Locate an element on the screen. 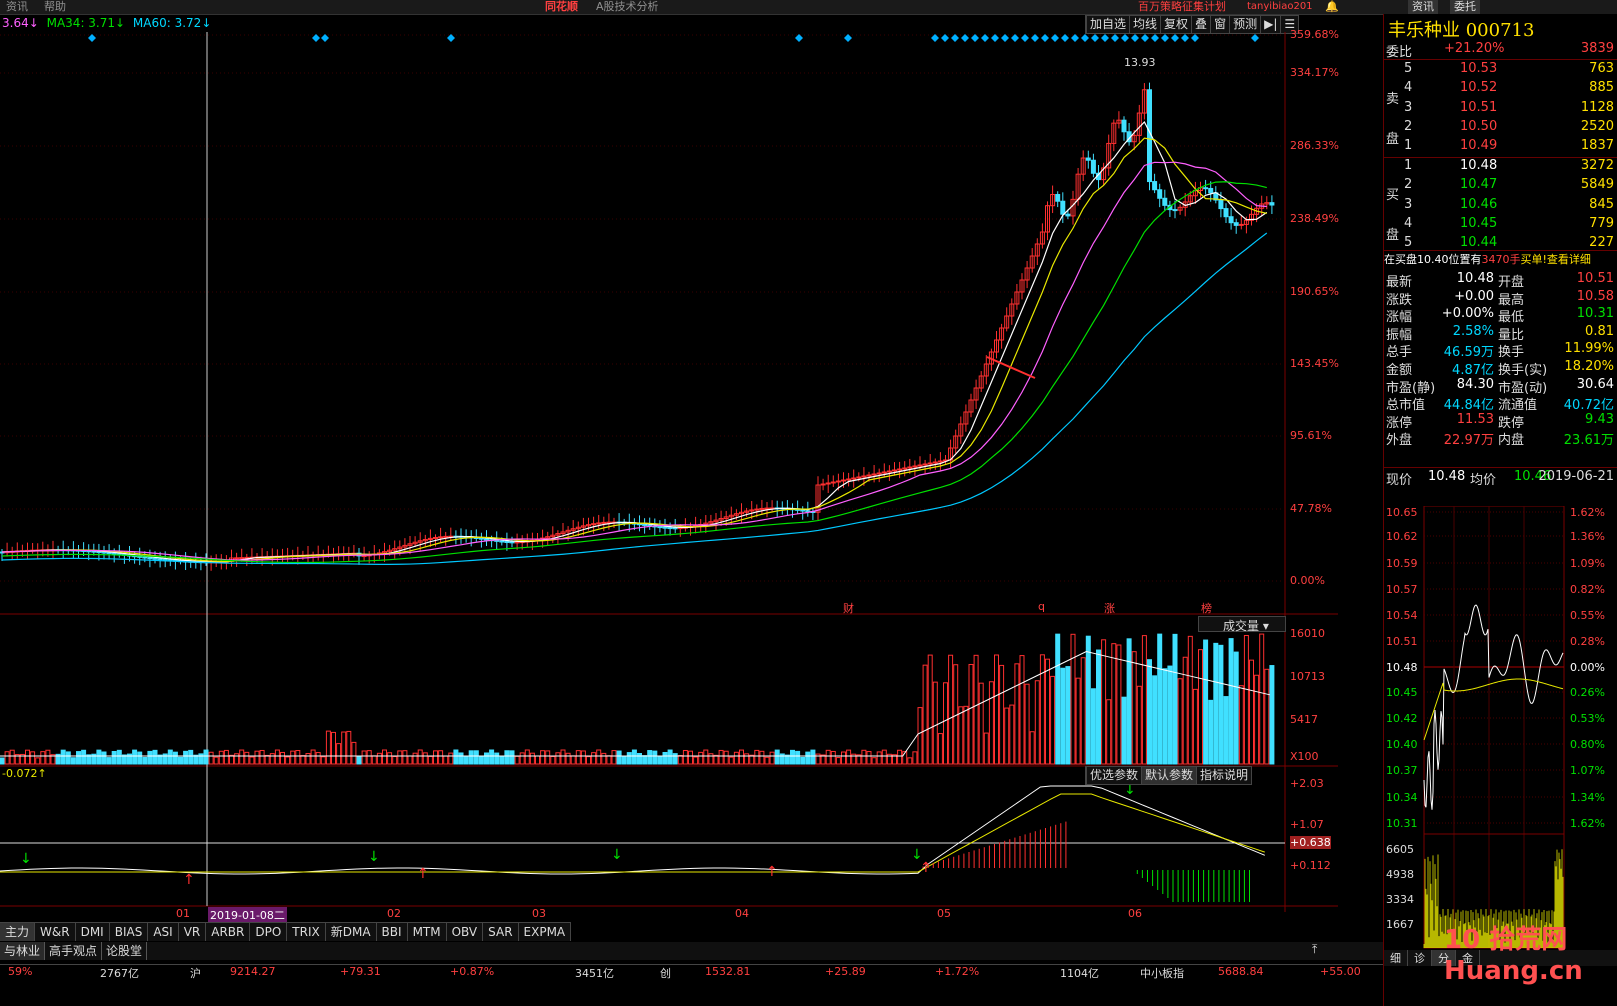 The width and height of the screenshot is (1617, 1006). order-book-row: 1 10.48 3272 is located at coordinates (1500, 166).